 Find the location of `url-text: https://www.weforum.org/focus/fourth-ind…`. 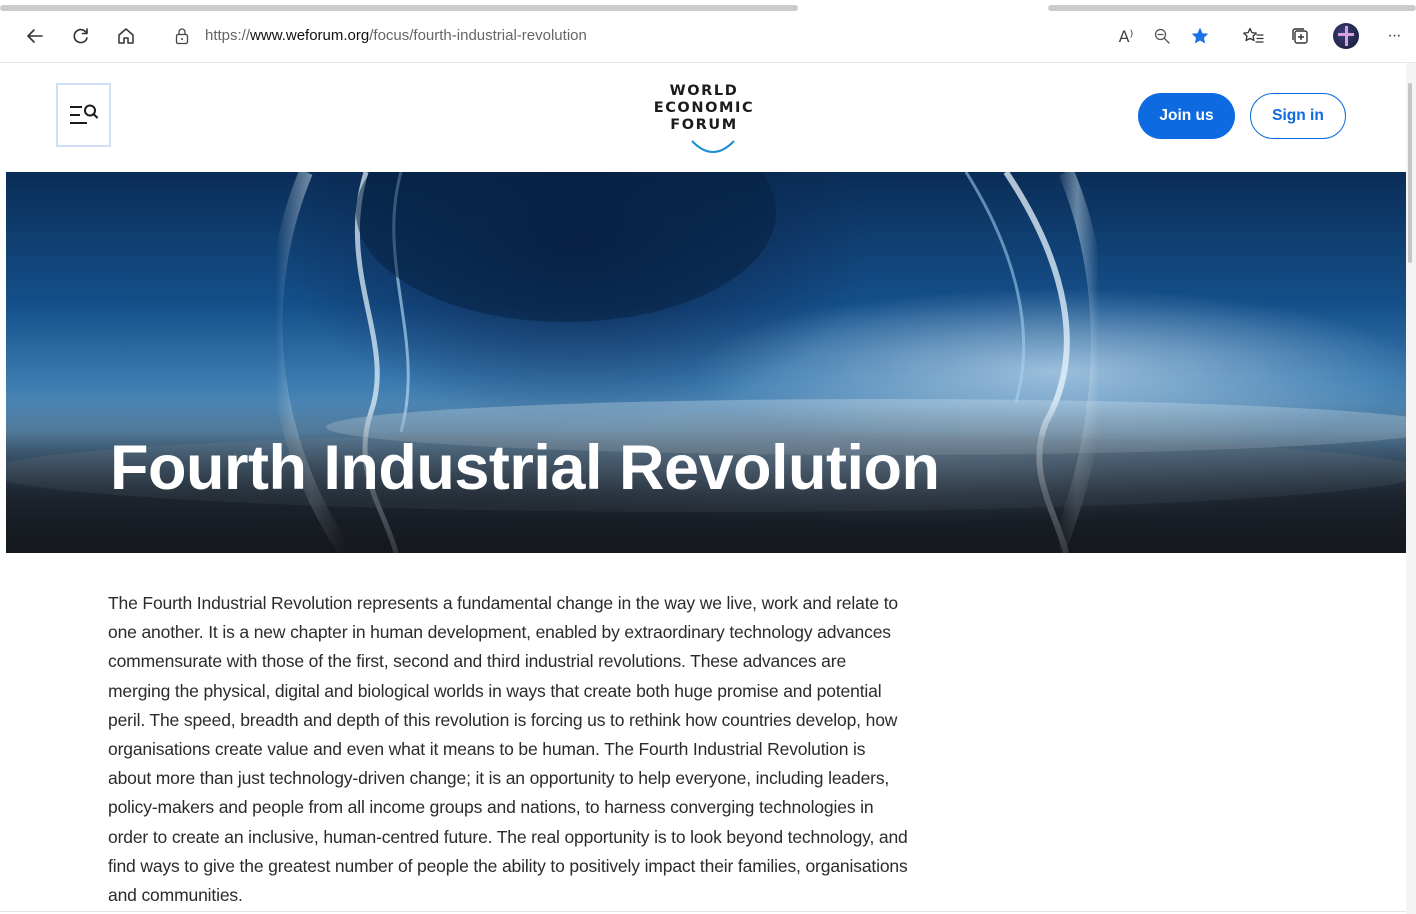

url-text: https://www.weforum.org/focus/fourth-ind… is located at coordinates (396, 35).